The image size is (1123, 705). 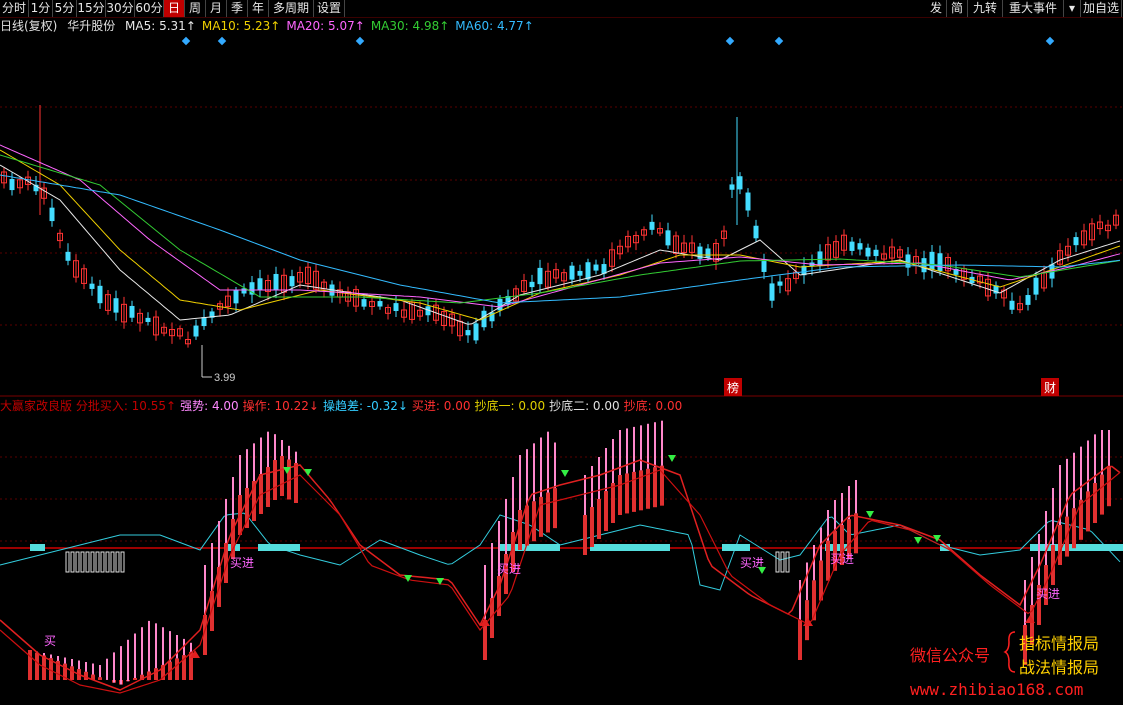 I want to click on indicator-value-1: 强势: 4.00, so click(x=209, y=406).